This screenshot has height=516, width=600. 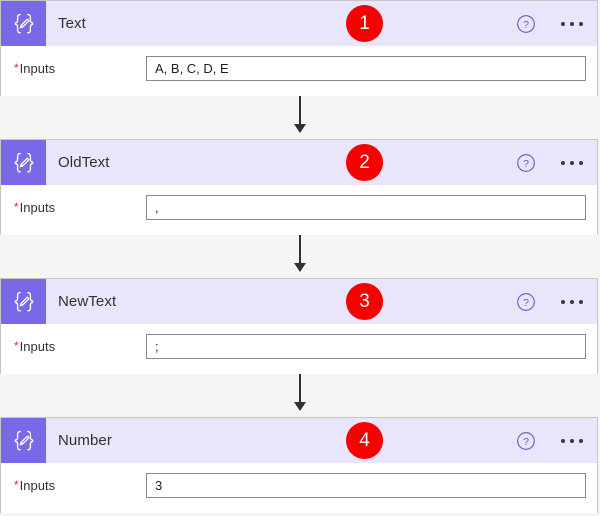 I want to click on card-header: Number 4 ?, so click(x=299, y=440).